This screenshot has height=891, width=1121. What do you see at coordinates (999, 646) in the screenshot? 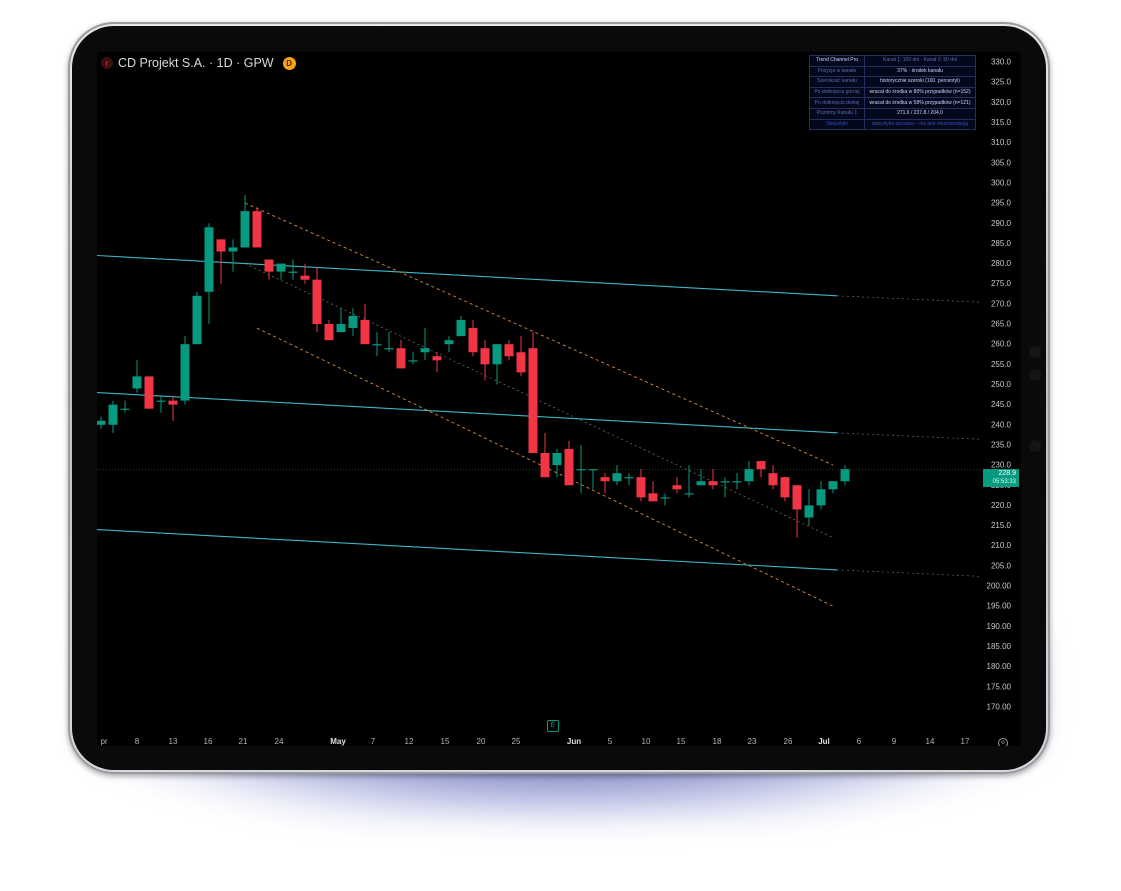
I see `price-scale-label: 185.00` at bounding box center [999, 646].